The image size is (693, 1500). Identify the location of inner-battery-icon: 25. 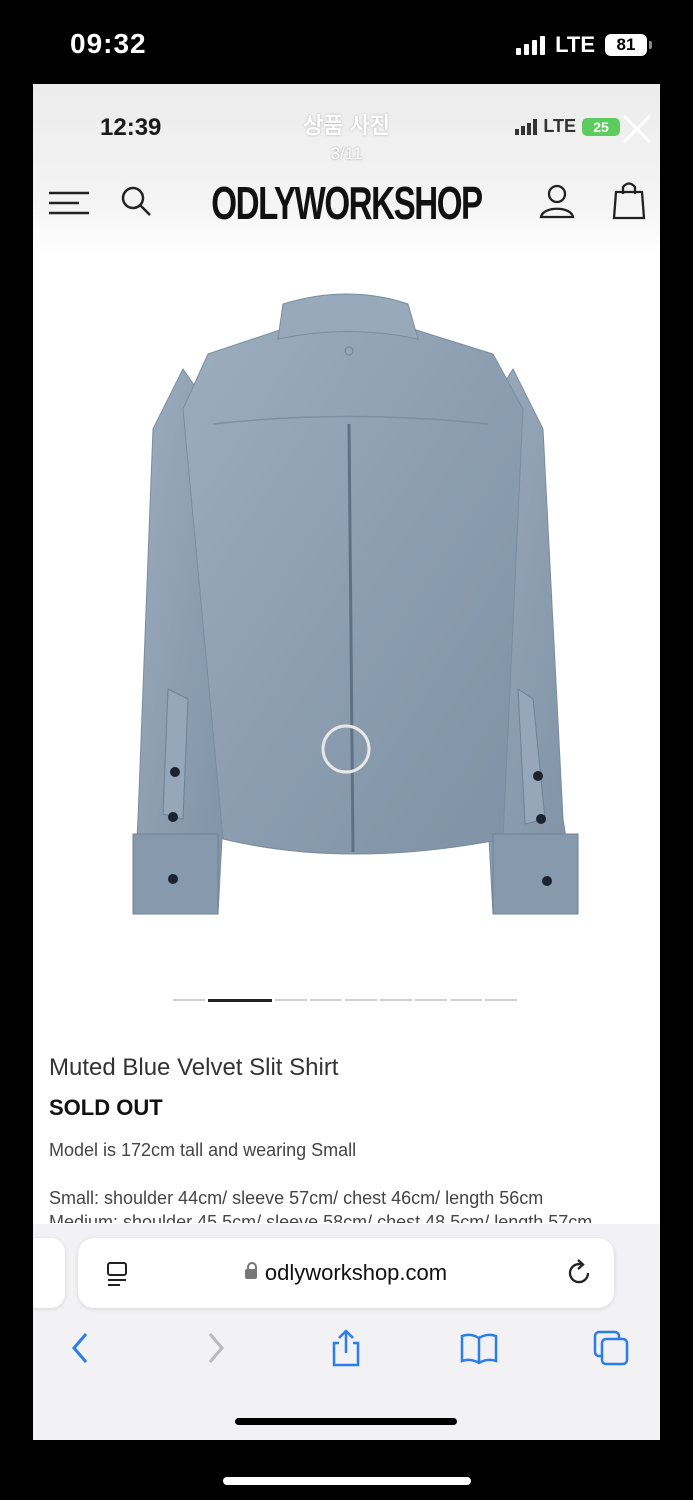
(601, 126).